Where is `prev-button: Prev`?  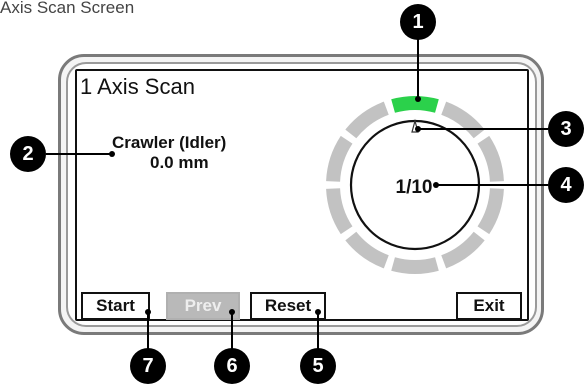
prev-button: Prev is located at coordinates (203, 306).